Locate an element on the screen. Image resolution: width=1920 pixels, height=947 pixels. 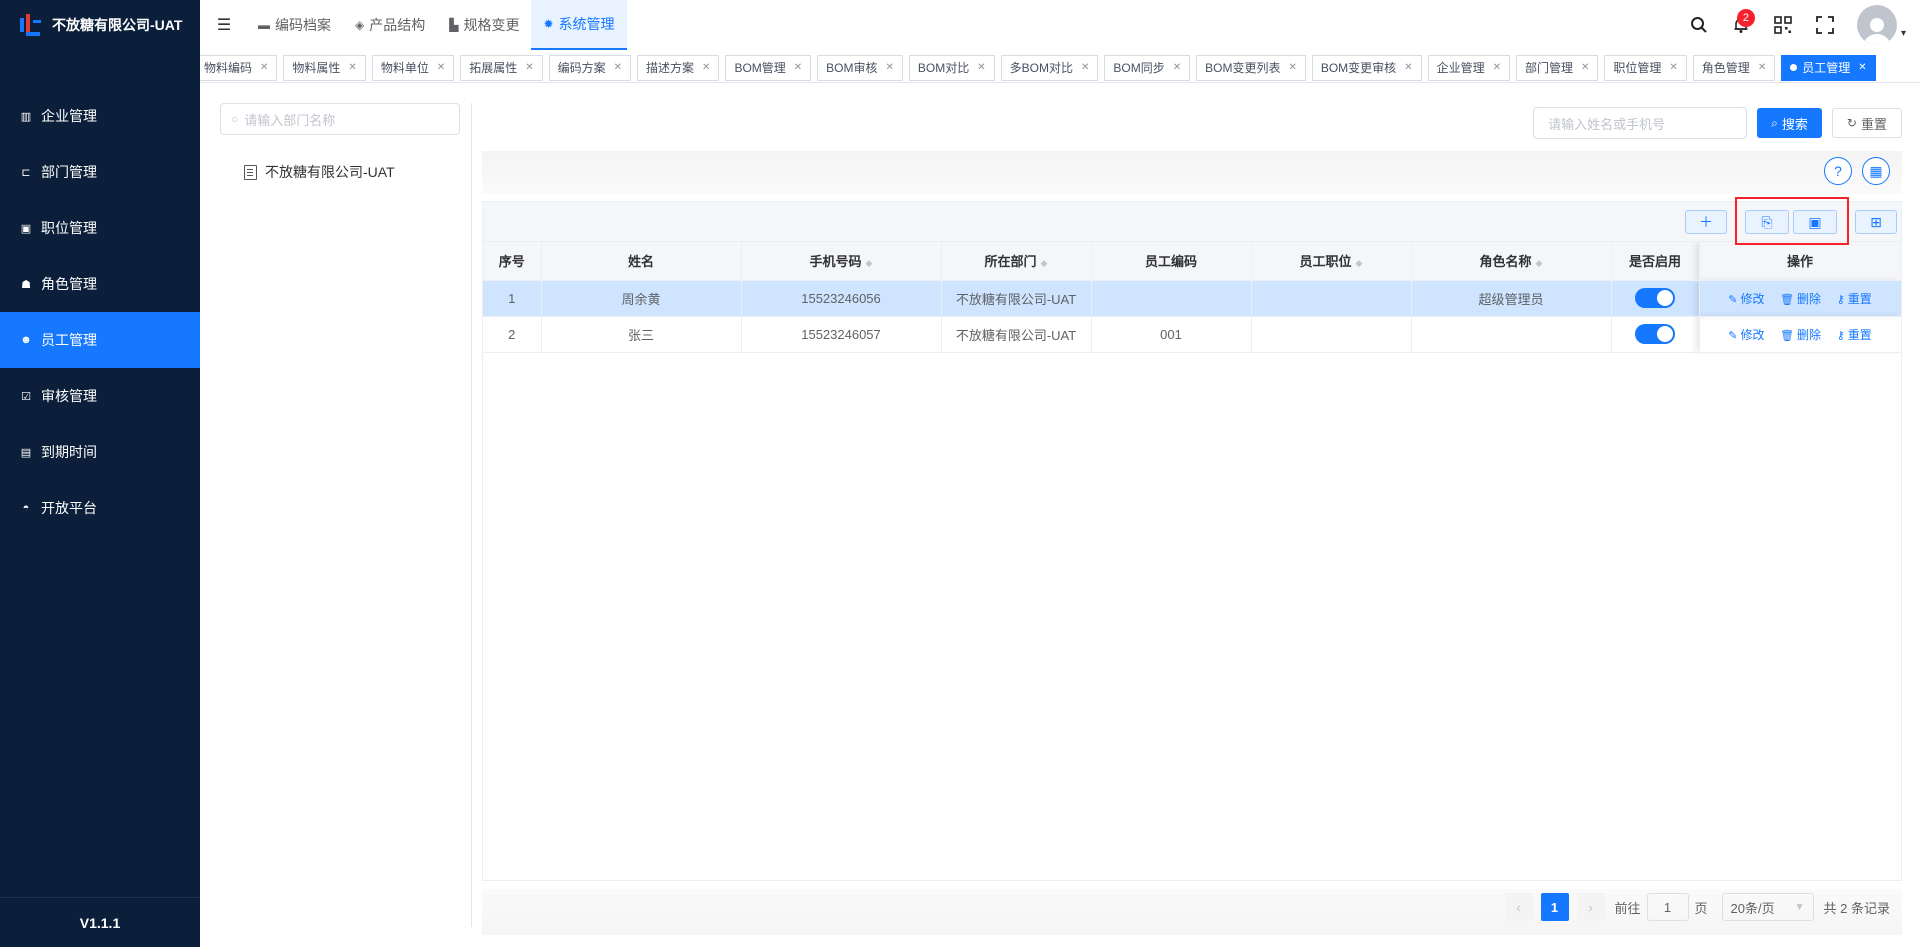
app-version: V1.1.1 is located at coordinates (100, 922).